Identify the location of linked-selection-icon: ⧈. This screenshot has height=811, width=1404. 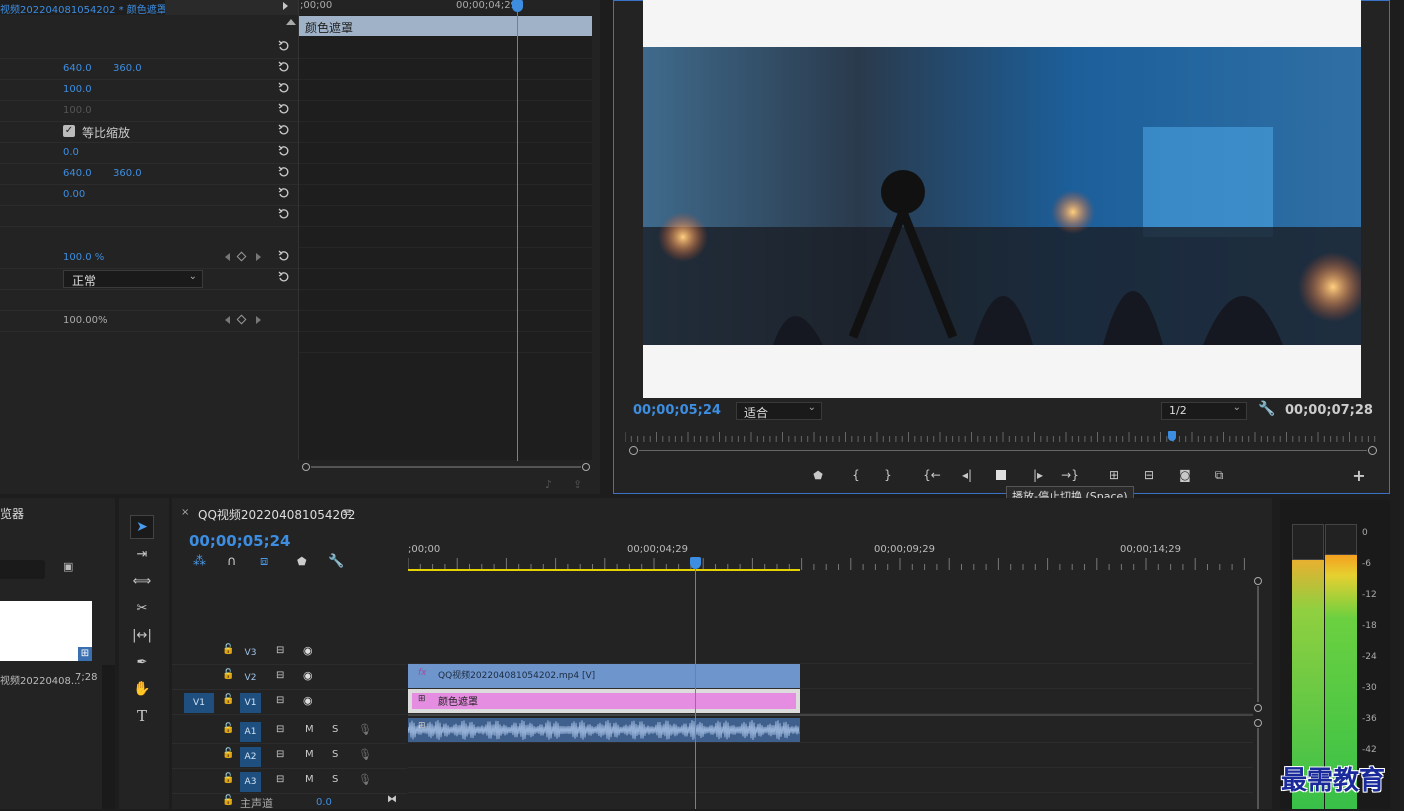
(264, 561).